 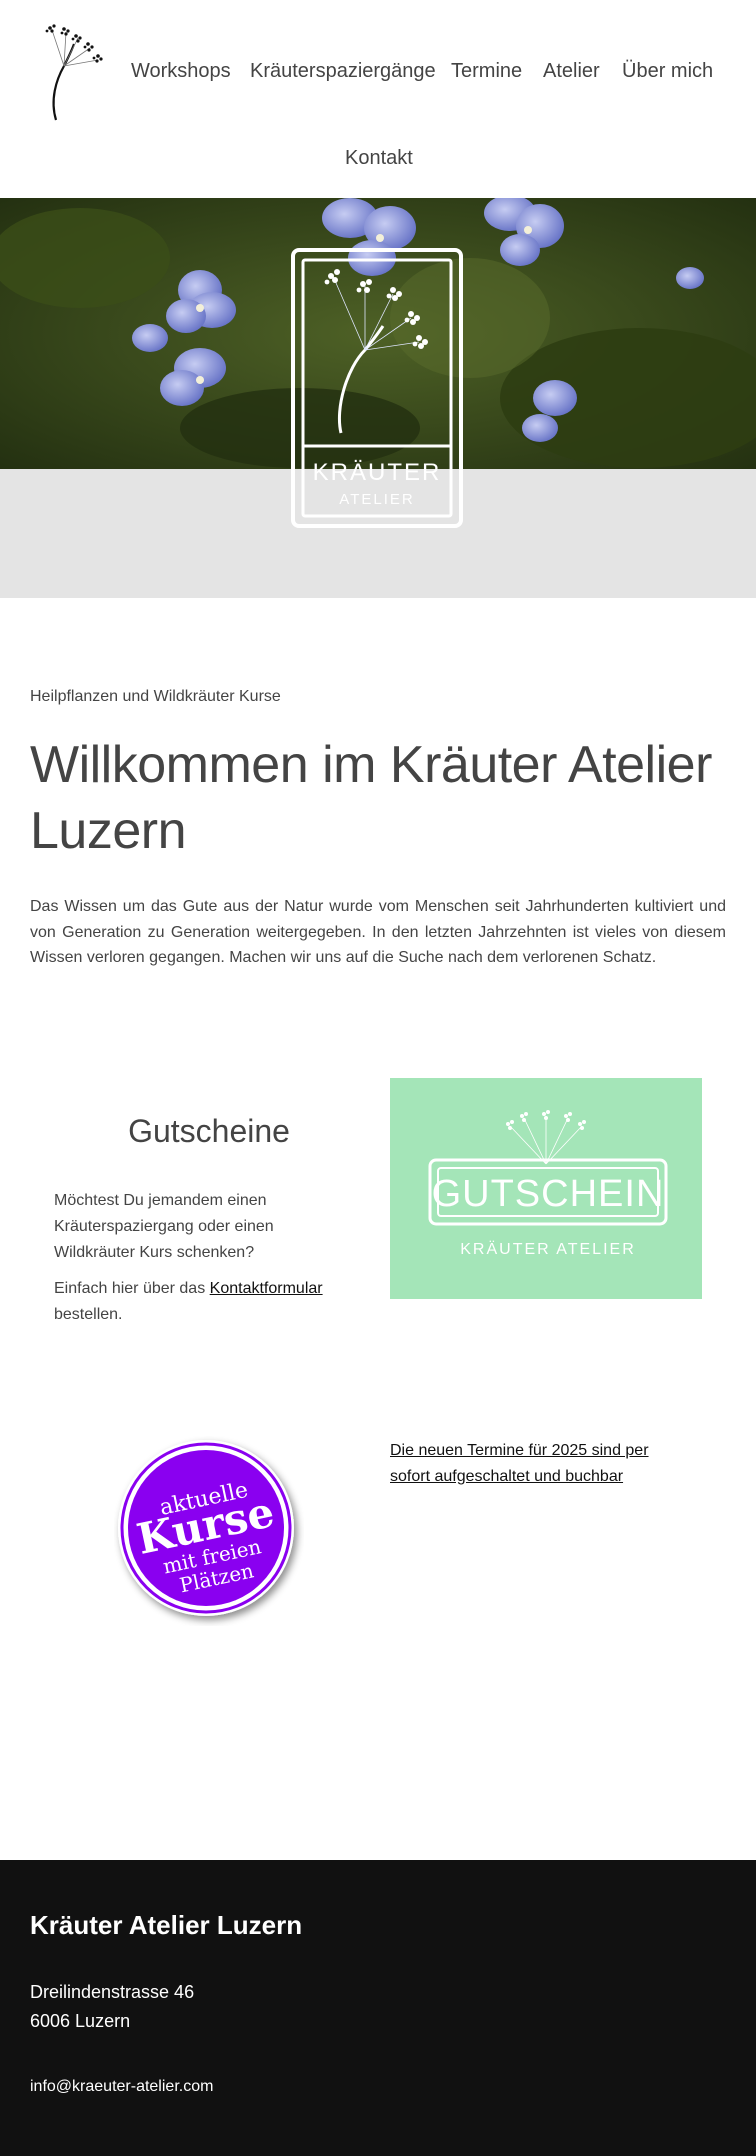 I want to click on voucher-order-prefix: Einfach hier über das, so click(x=132, y=1288).